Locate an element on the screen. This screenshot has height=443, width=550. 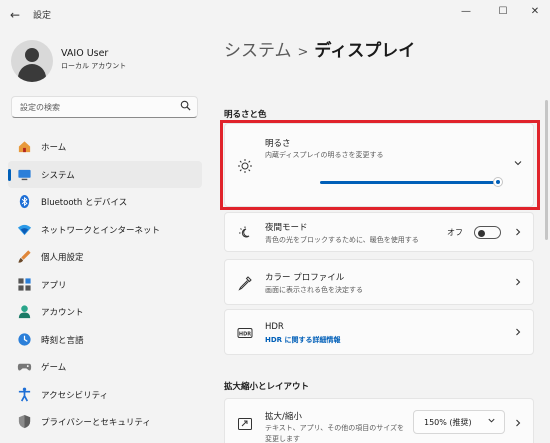
sidebar-item-label: 時刻と言語 is located at coordinates (62, 340).